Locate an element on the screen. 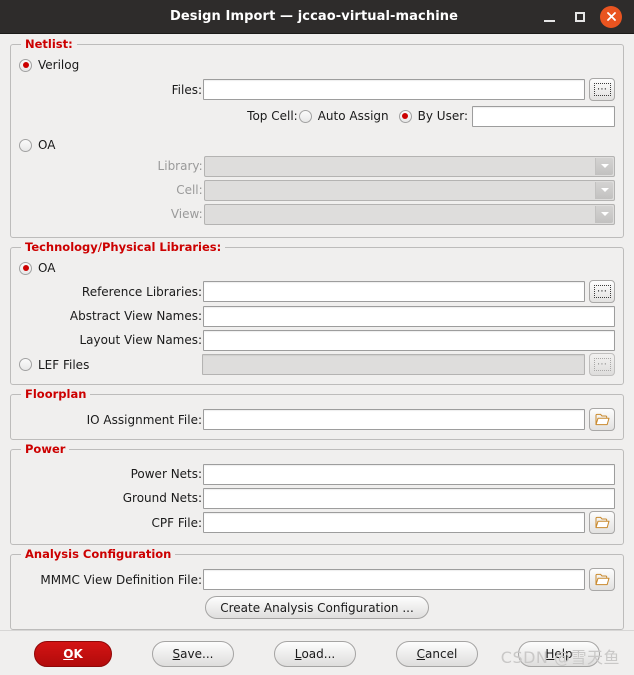  ok-button: OK is located at coordinates (73, 653).